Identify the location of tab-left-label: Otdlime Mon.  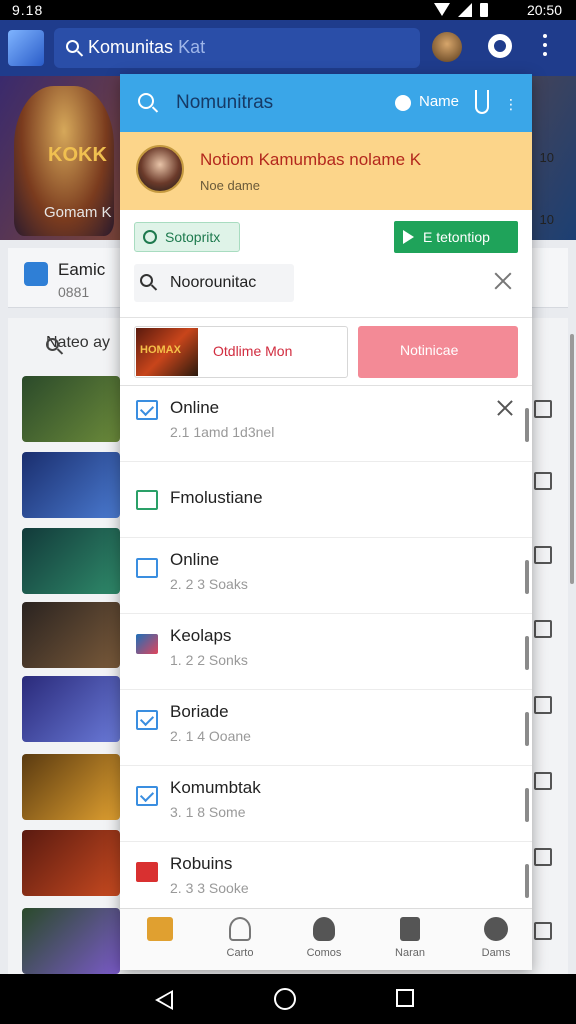
(253, 351).